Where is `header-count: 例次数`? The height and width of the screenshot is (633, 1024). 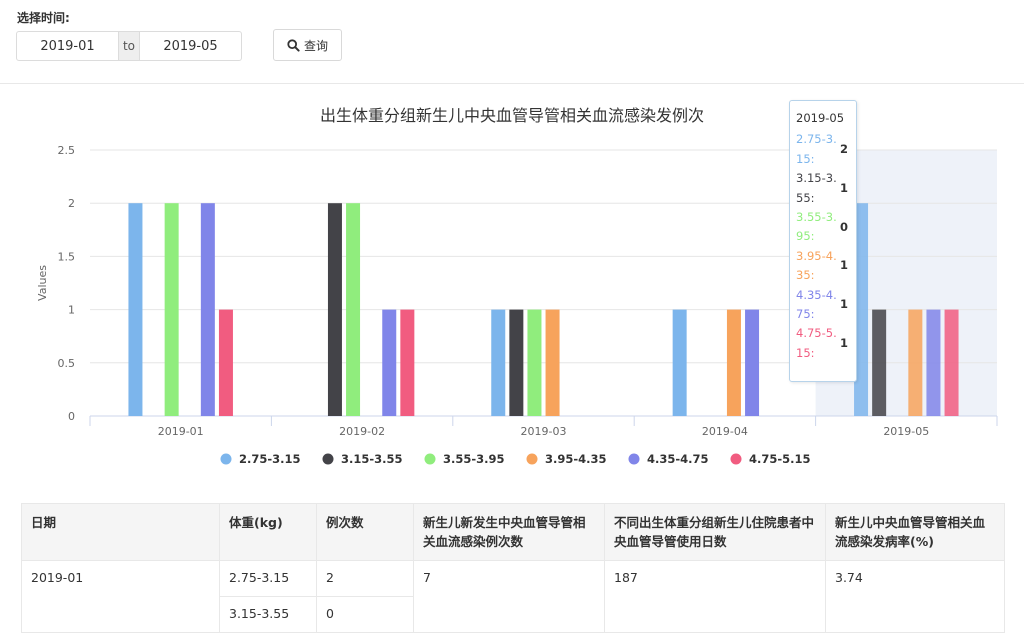 header-count: 例次数 is located at coordinates (365, 532).